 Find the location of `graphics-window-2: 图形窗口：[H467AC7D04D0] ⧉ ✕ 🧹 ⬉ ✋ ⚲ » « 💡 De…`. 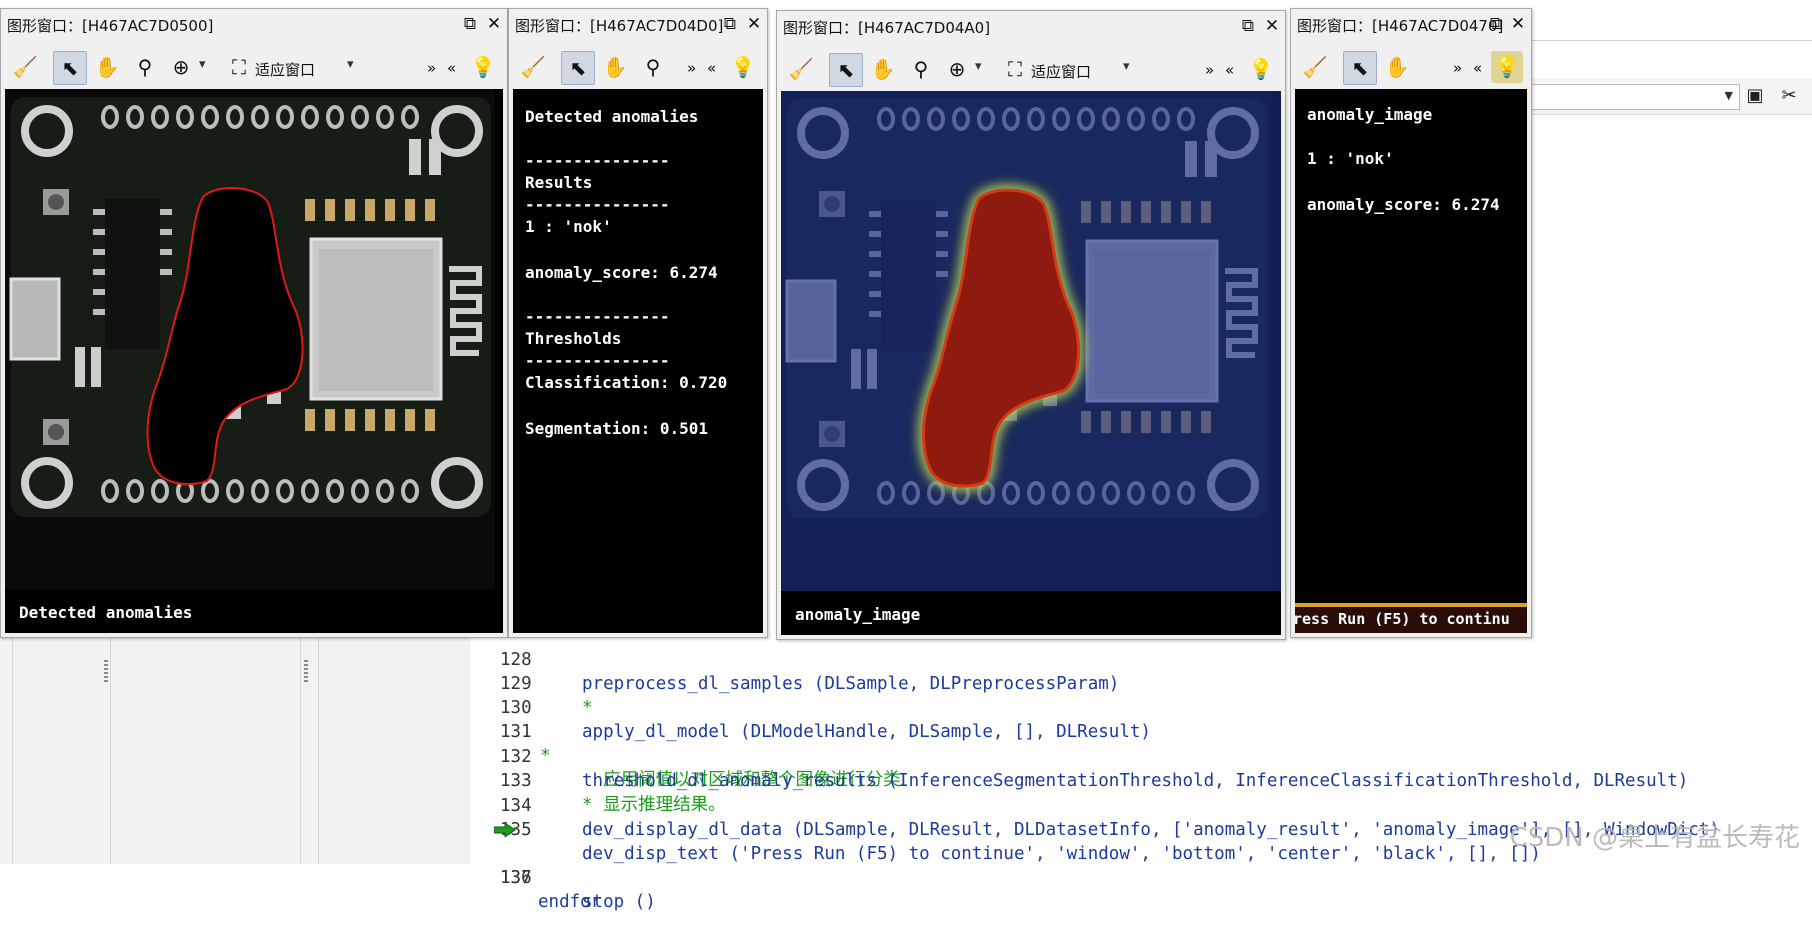

graphics-window-2: 图形窗口：[H467AC7D04D0] ⧉ ✕ 🧹 ⬉ ✋ ⚲ » « 💡 De… is located at coordinates (638, 323).